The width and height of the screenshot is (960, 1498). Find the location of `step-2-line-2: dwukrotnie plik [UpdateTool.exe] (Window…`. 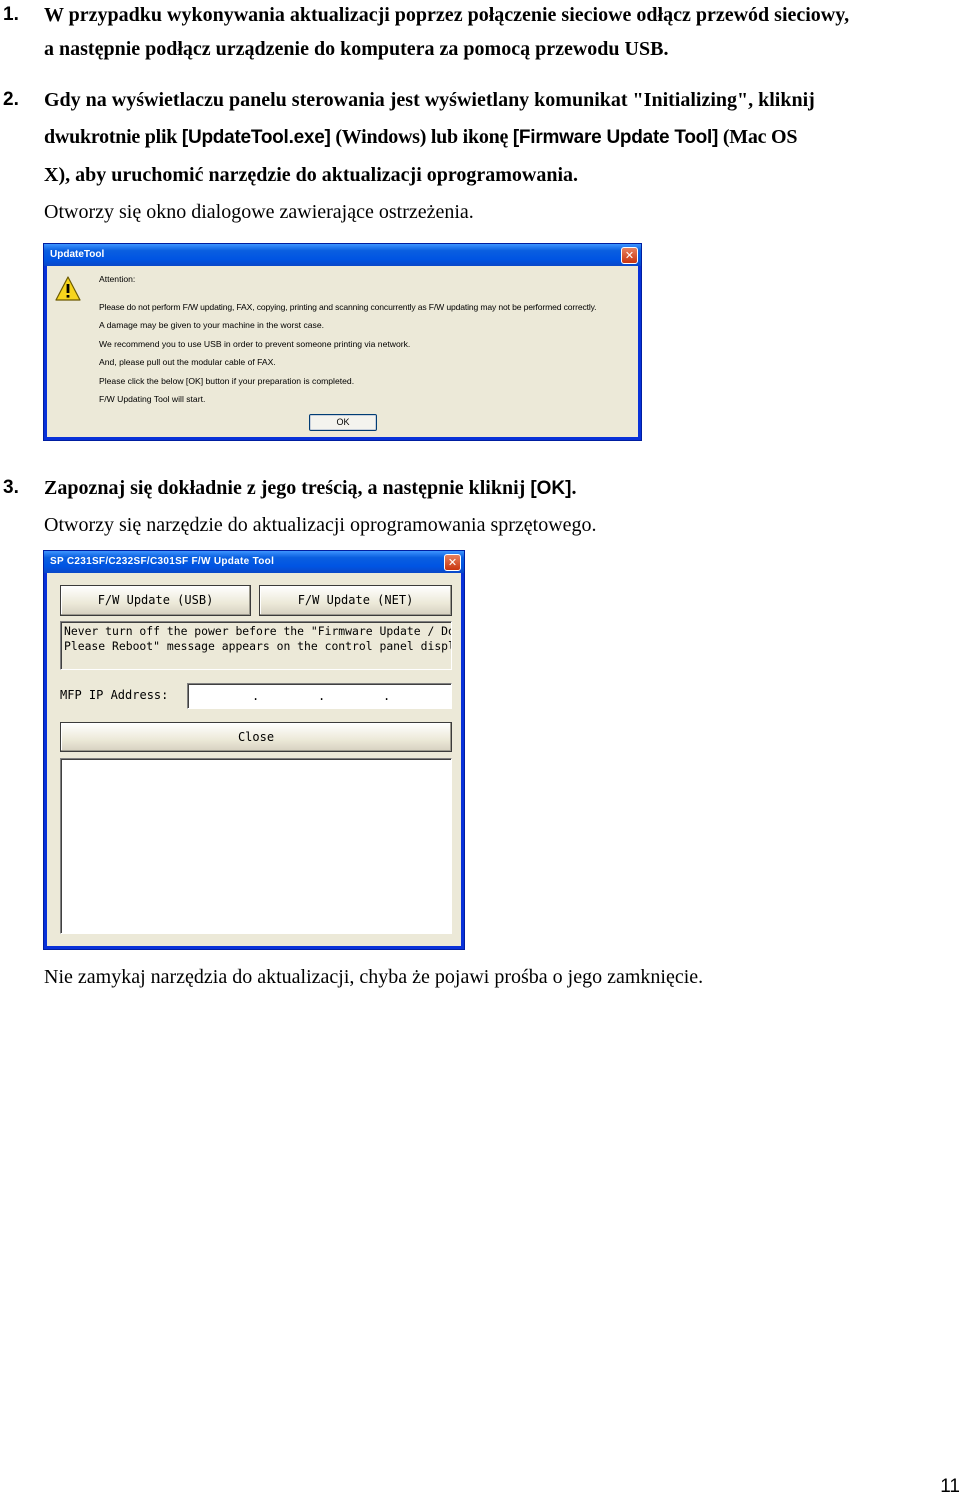

step-2-line-2: dwukrotnie plik [UpdateTool.exe] (Window… is located at coordinates (420, 137).